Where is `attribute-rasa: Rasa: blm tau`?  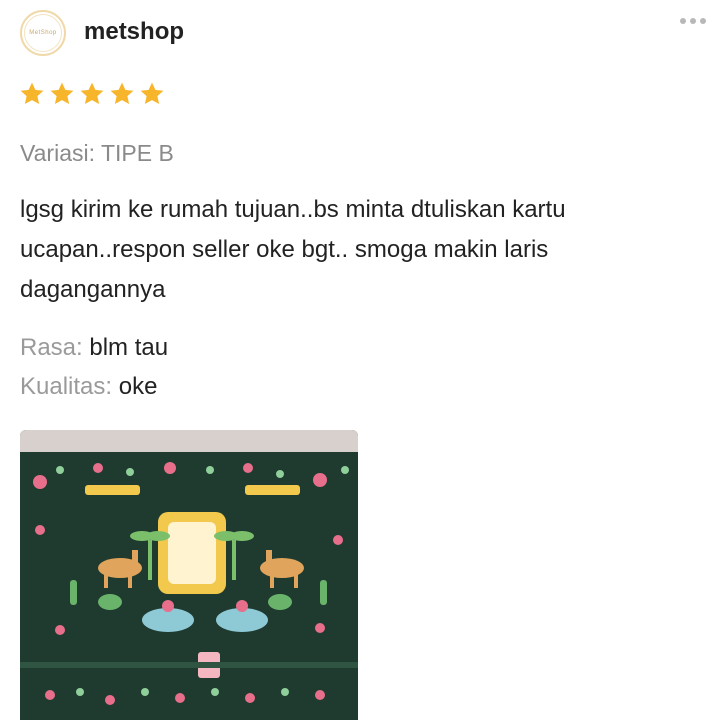 attribute-rasa: Rasa: blm tau is located at coordinates (94, 348).